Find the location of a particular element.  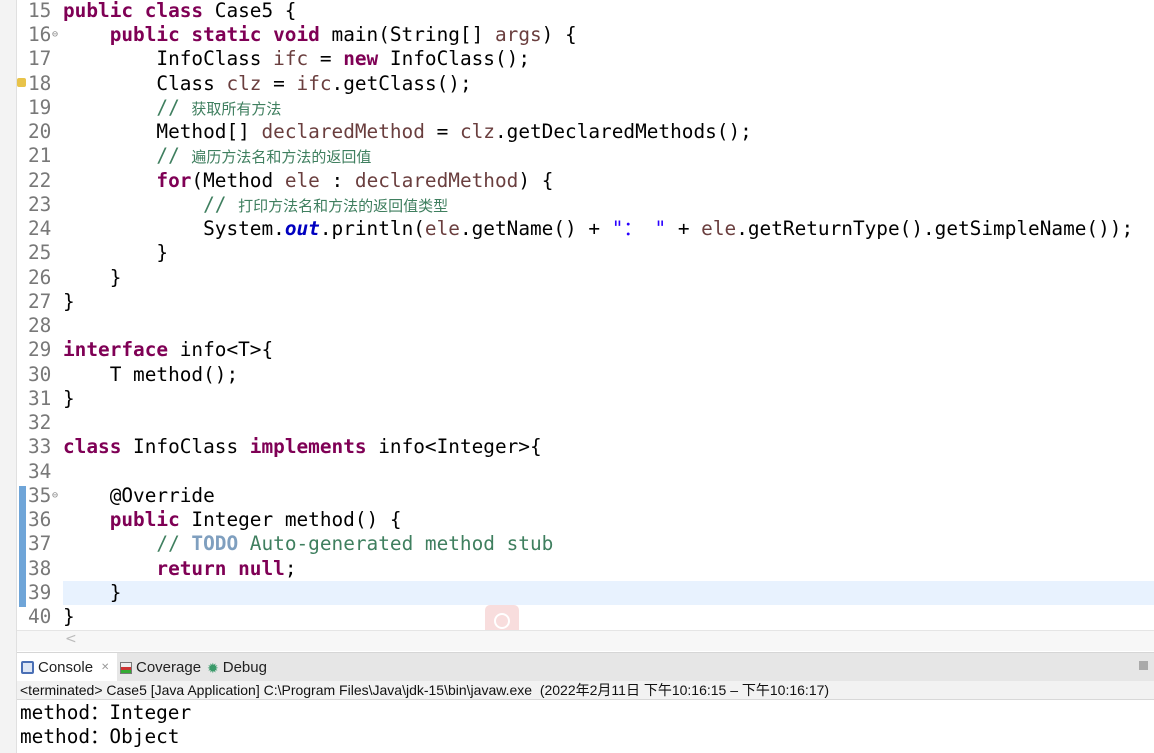

code-text: // TODO Auto-generated method stub is located at coordinates (308, 544).